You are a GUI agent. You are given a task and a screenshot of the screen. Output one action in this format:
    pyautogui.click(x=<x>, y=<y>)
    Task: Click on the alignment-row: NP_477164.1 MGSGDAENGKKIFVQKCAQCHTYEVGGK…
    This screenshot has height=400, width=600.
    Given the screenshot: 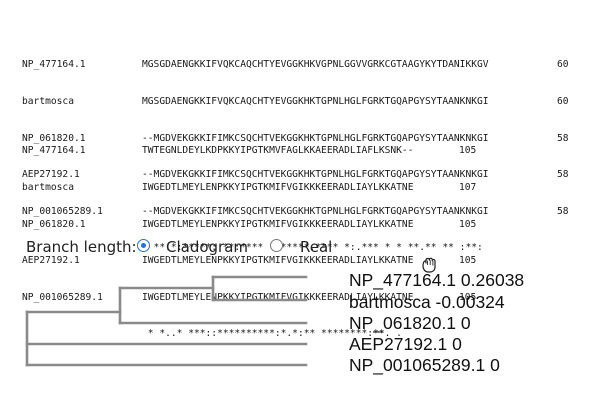 What is the action you would take?
    pyautogui.click(x=295, y=65)
    